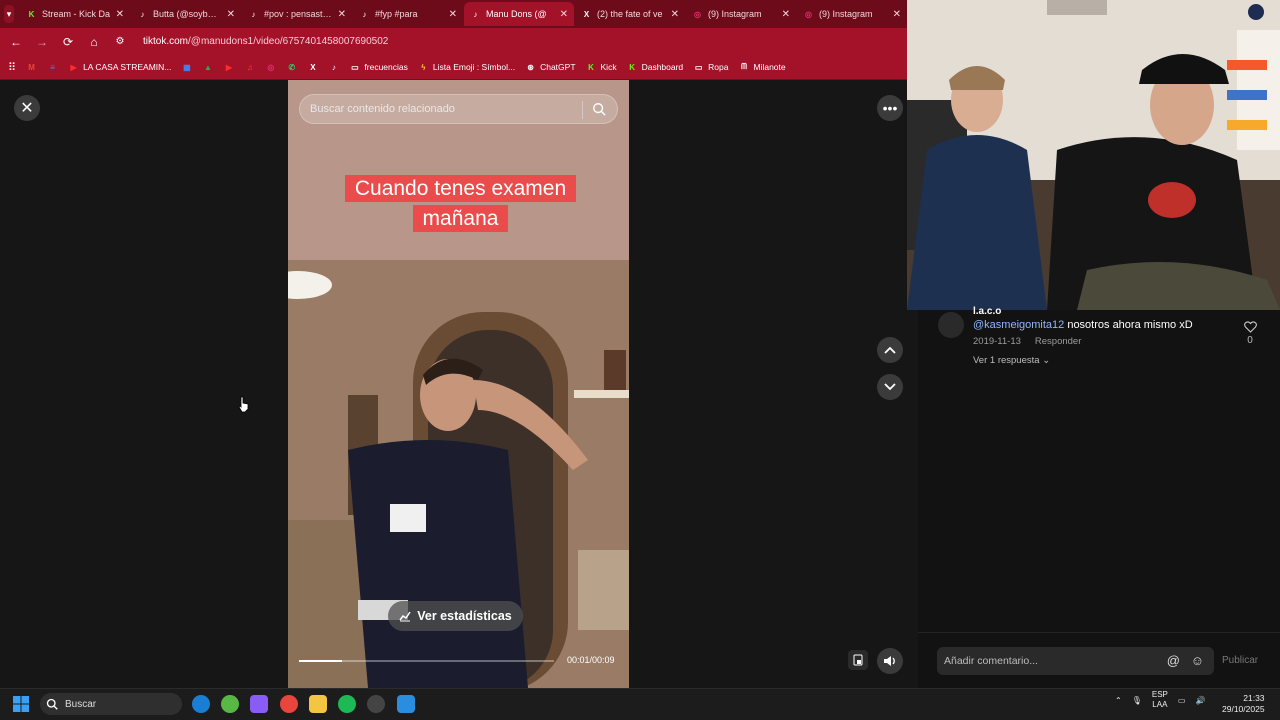  Describe the element at coordinates (94, 42) in the screenshot. I see `home-icon: ⌂` at that location.